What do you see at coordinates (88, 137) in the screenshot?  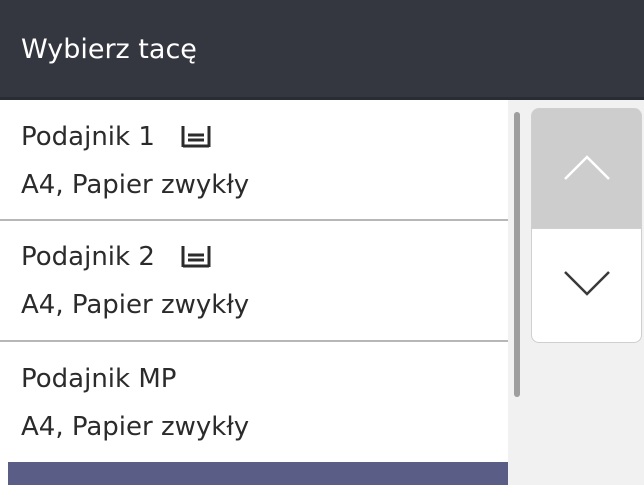 I see `tray-item-name: Podajnik 1` at bounding box center [88, 137].